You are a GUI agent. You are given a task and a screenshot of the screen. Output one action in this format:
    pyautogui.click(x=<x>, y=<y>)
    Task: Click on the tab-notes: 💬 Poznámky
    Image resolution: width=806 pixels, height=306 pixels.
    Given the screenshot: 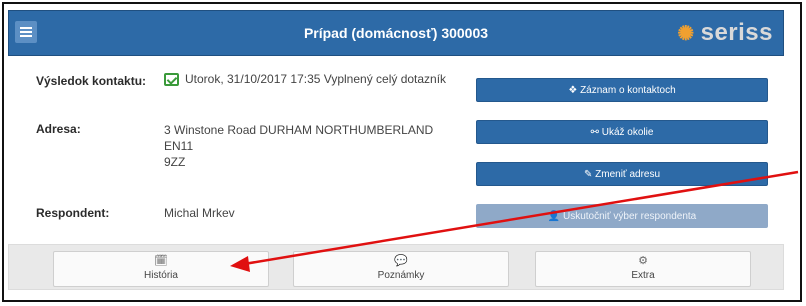 What is the action you would take?
    pyautogui.click(x=401, y=269)
    